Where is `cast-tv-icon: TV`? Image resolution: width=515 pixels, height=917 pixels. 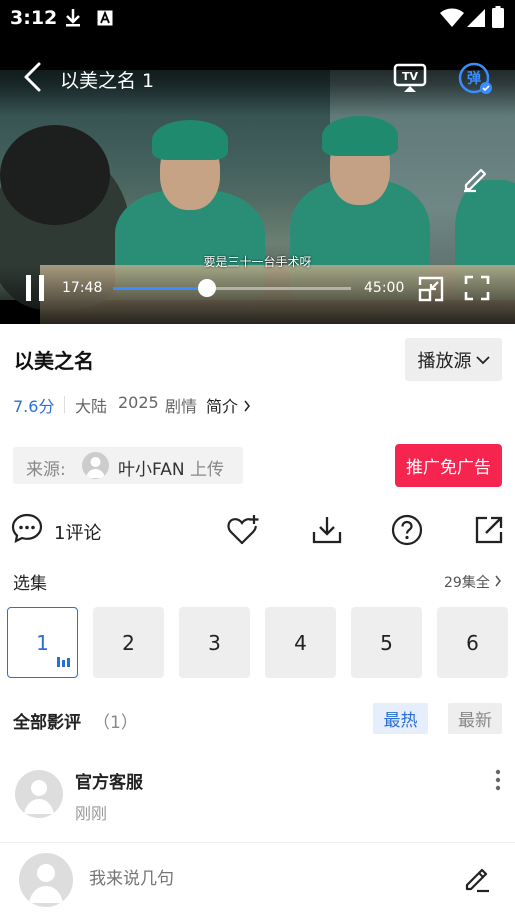 cast-tv-icon: TV is located at coordinates (410, 80).